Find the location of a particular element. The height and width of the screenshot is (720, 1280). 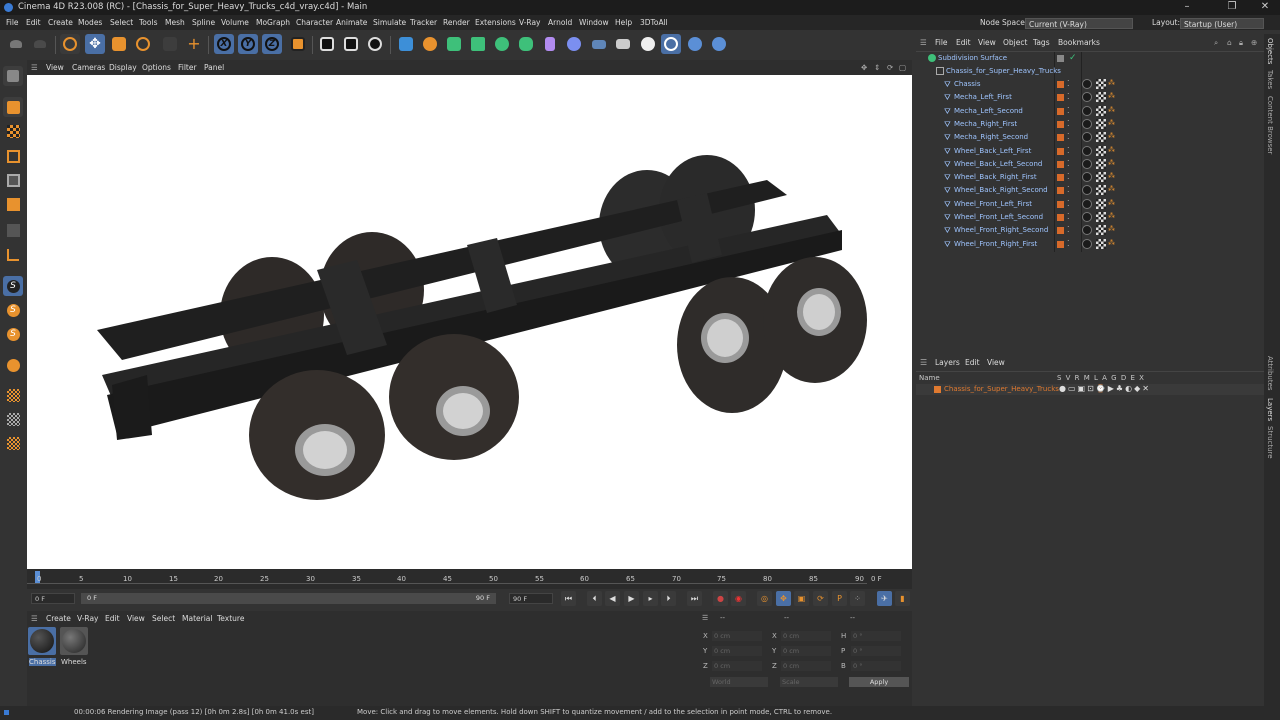

layer-menu-edit: Edit is located at coordinates (972, 362).